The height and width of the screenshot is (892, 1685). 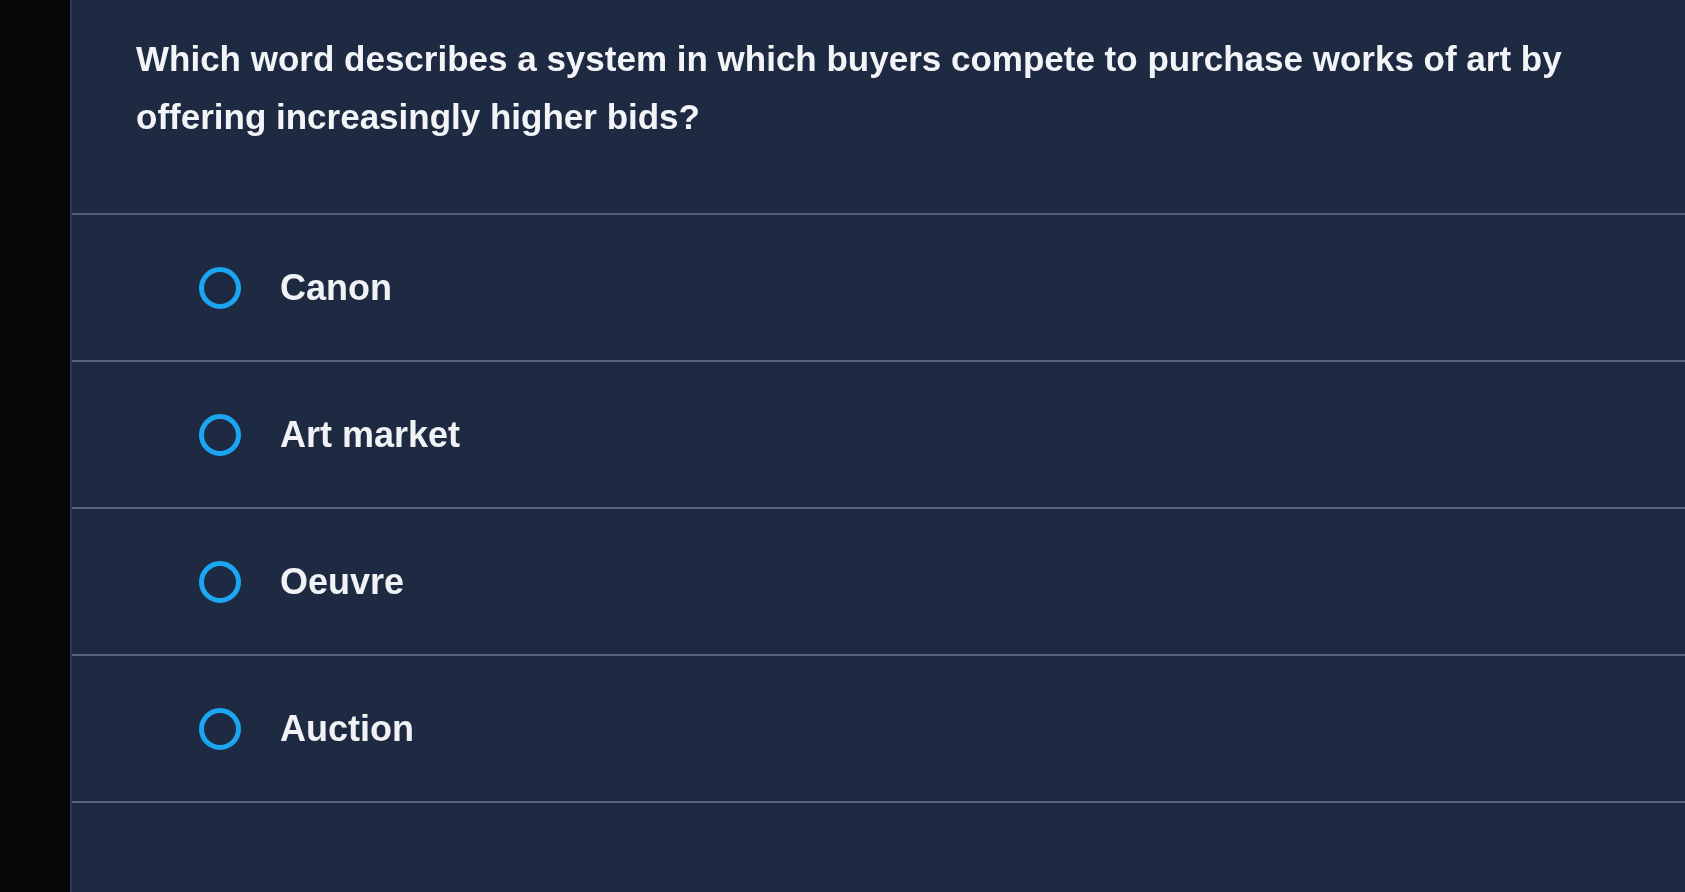 I want to click on question-text: Which word describes a system in which buyers compete to purchase works of art by offering increasingly higher bids?, so click(x=849, y=88).